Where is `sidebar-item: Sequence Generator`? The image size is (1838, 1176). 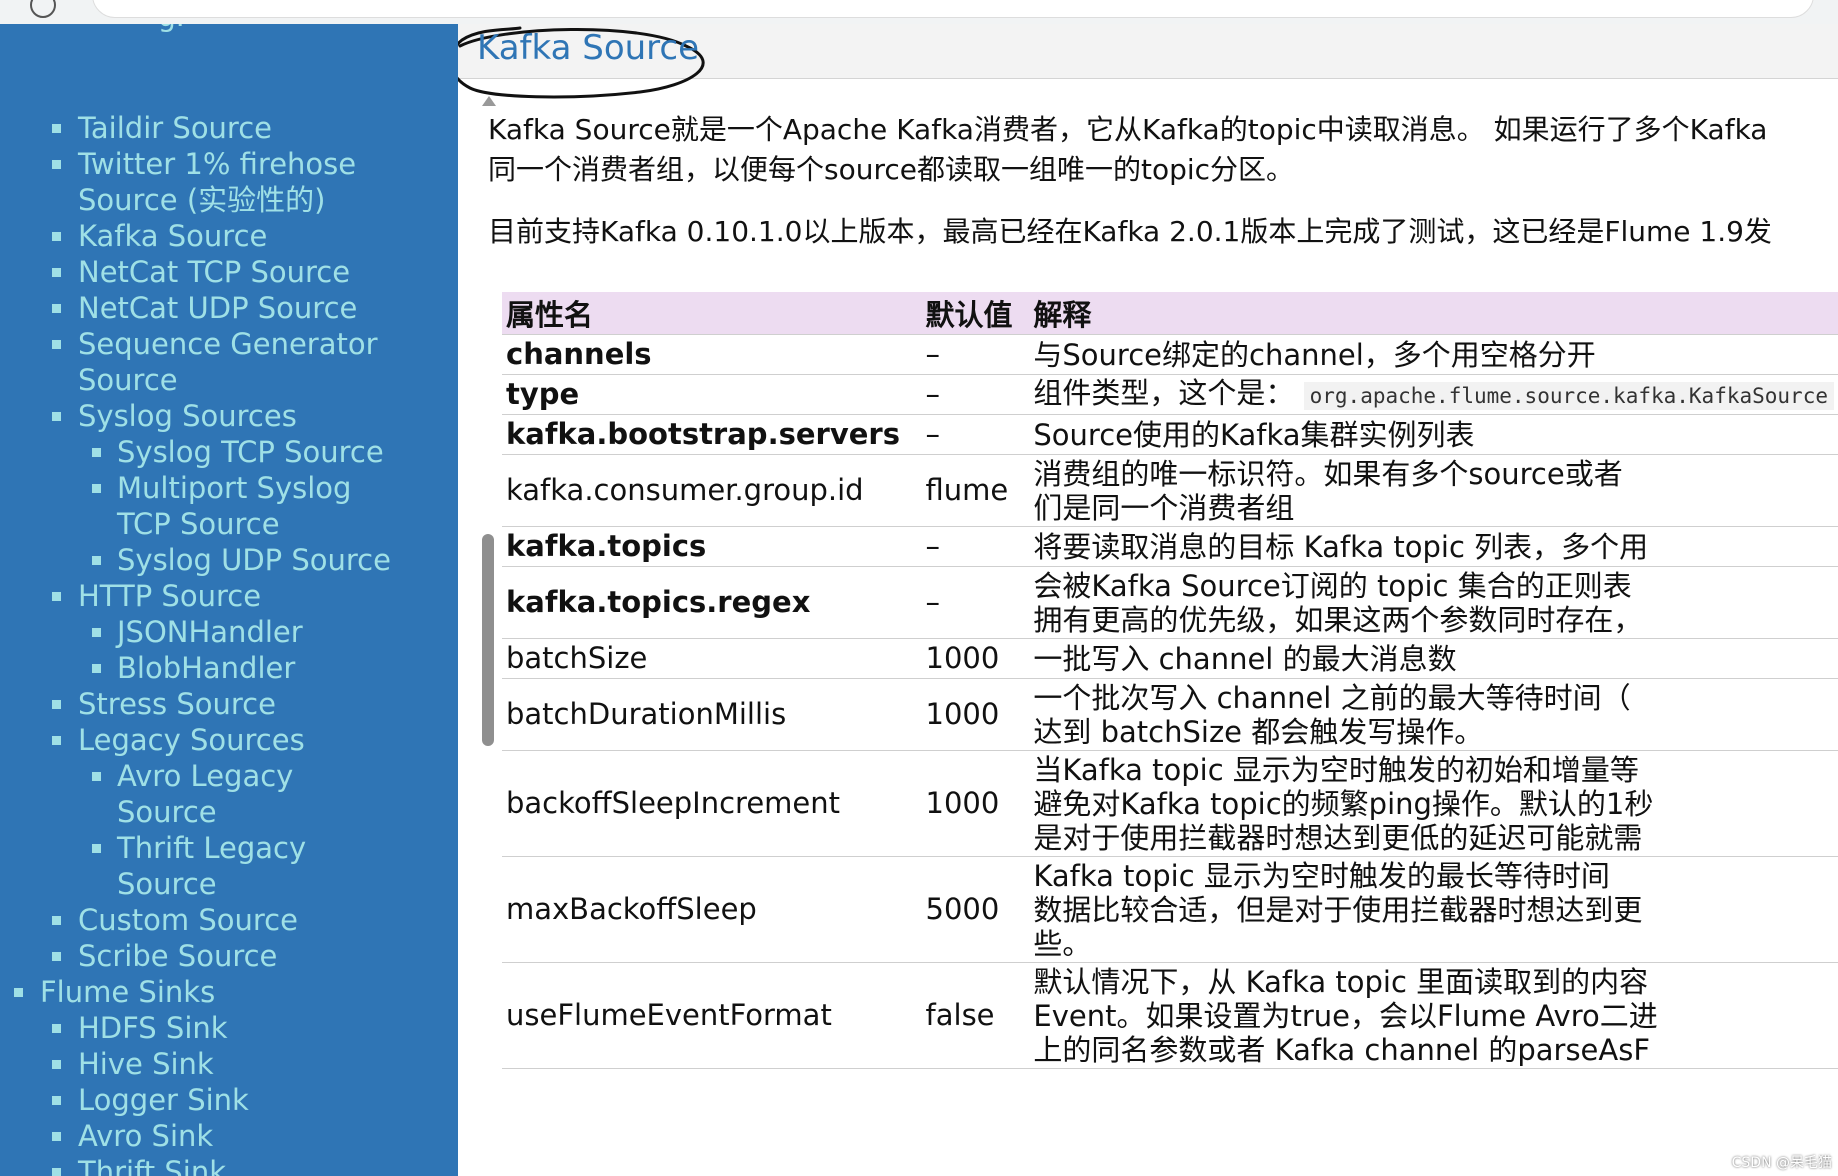 sidebar-item: Sequence Generator is located at coordinates (229, 344).